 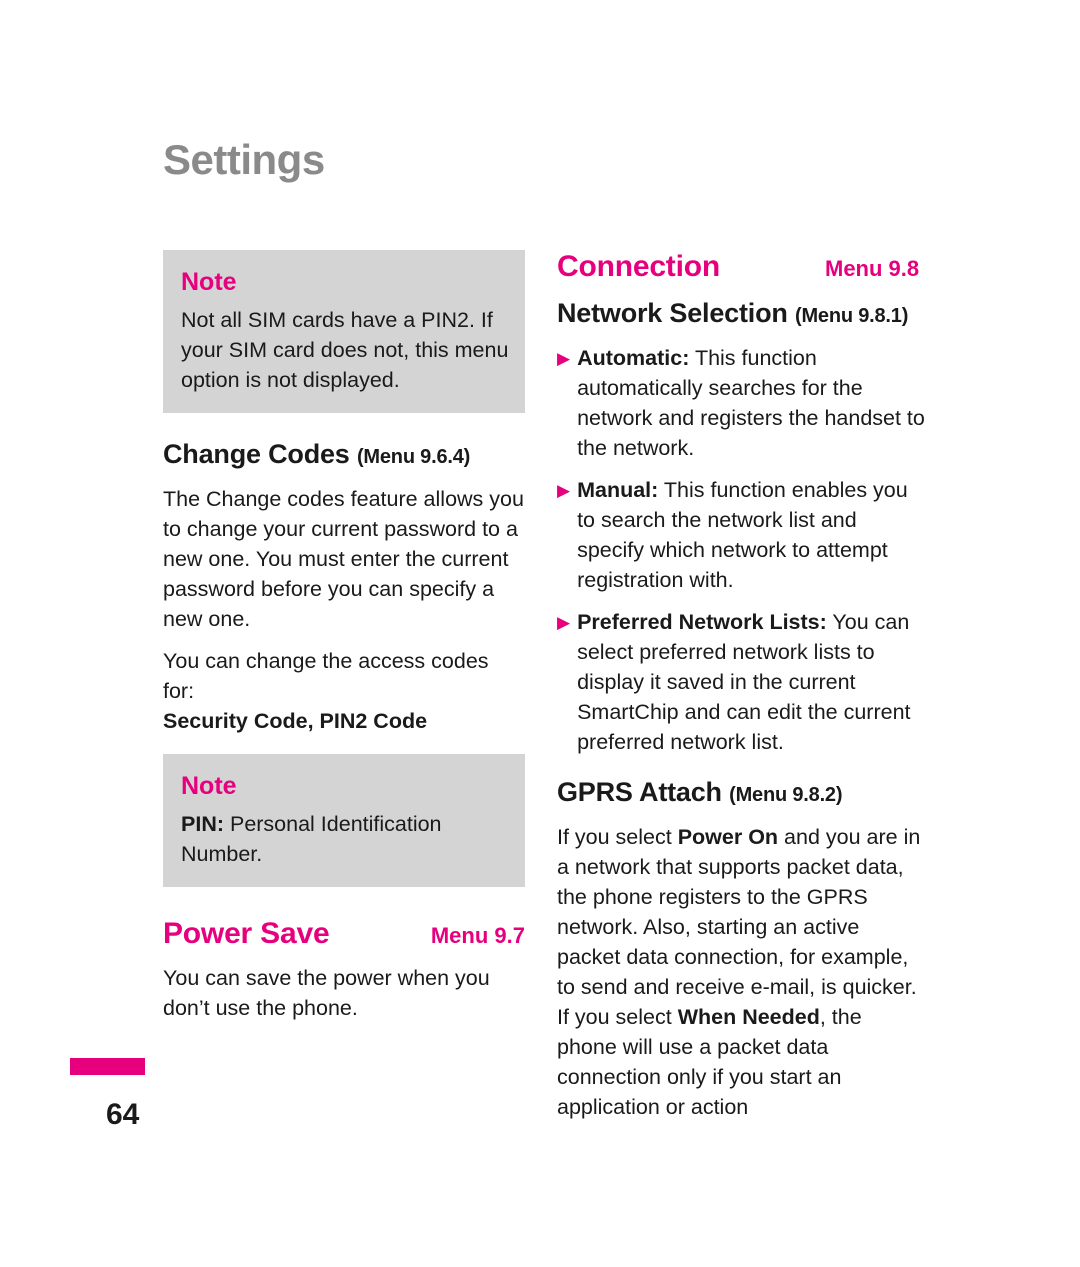 What do you see at coordinates (344, 934) in the screenshot?
I see `power-save-heading: Power Save Menu 9.7` at bounding box center [344, 934].